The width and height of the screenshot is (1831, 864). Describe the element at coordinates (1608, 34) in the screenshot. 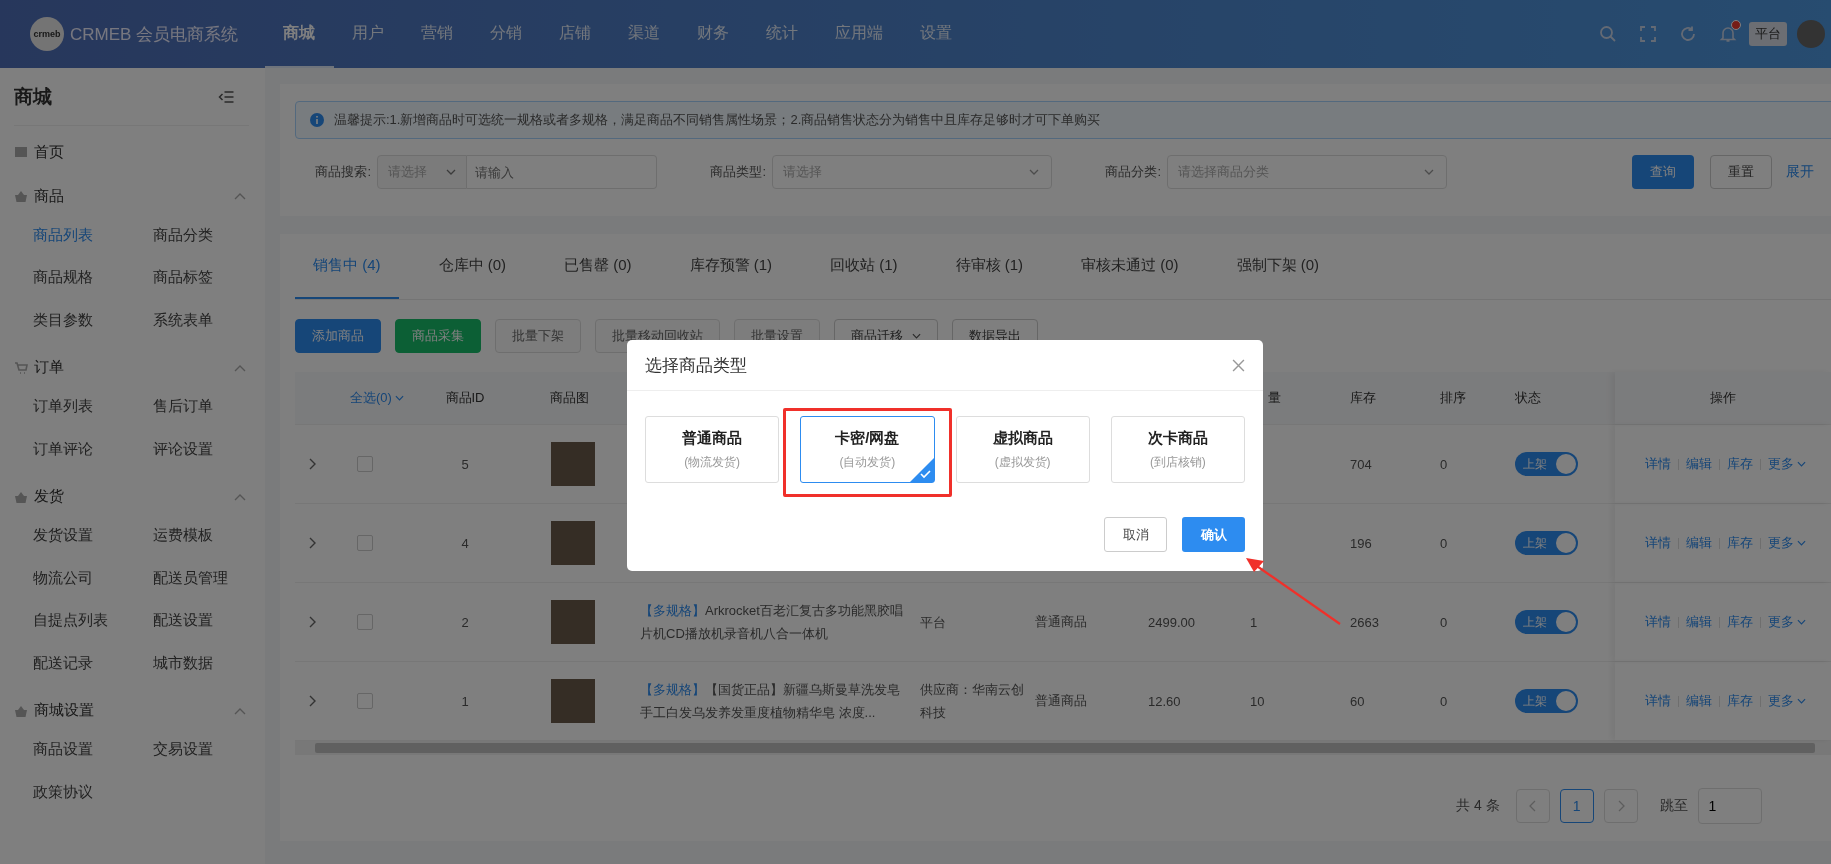

I see `search-icon` at that location.